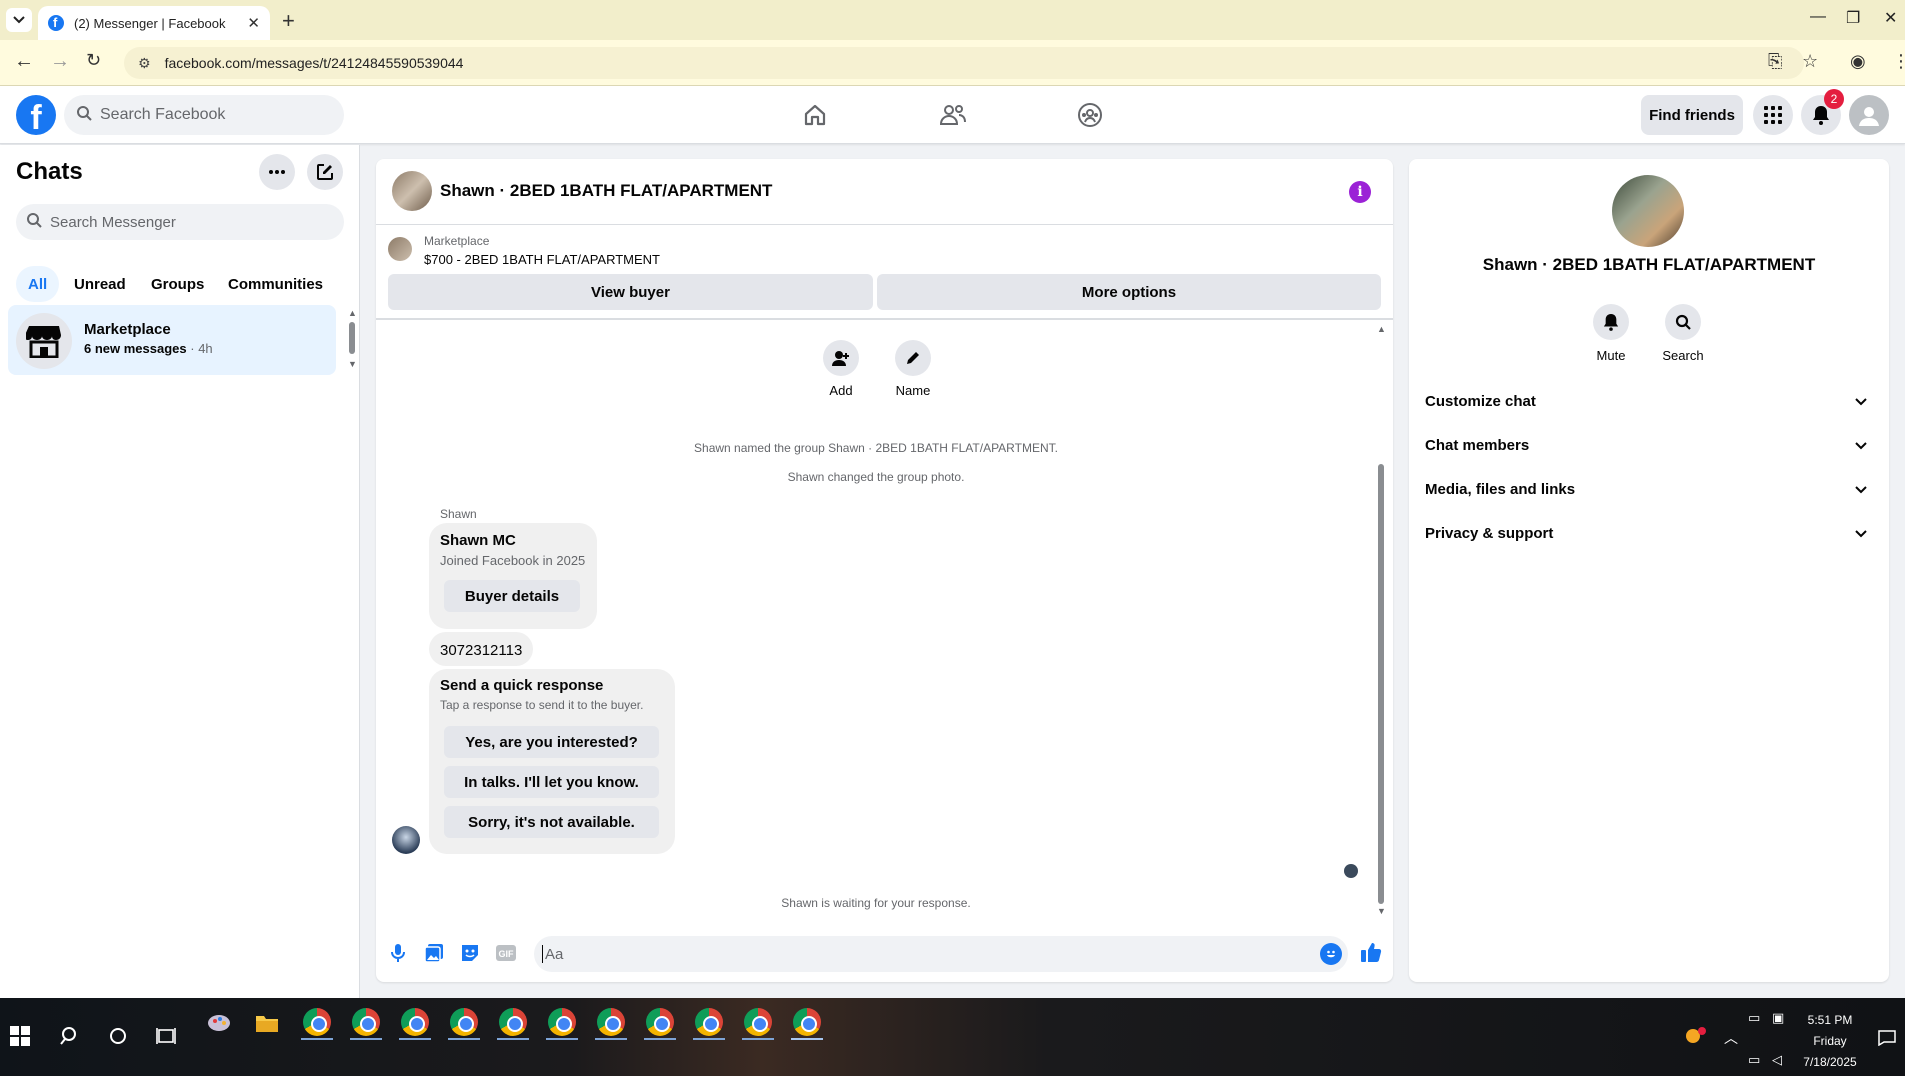 The height and width of the screenshot is (1076, 1905). Describe the element at coordinates (38, 284) in the screenshot. I see `filter-all: All` at that location.